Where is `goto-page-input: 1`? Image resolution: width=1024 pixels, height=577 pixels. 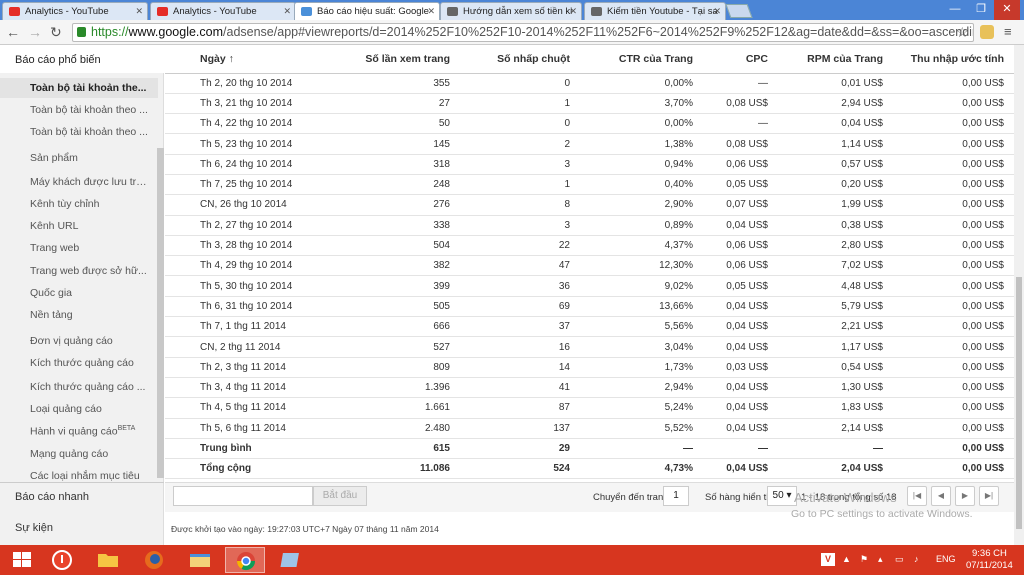
goto-page-input: 1 is located at coordinates (676, 496).